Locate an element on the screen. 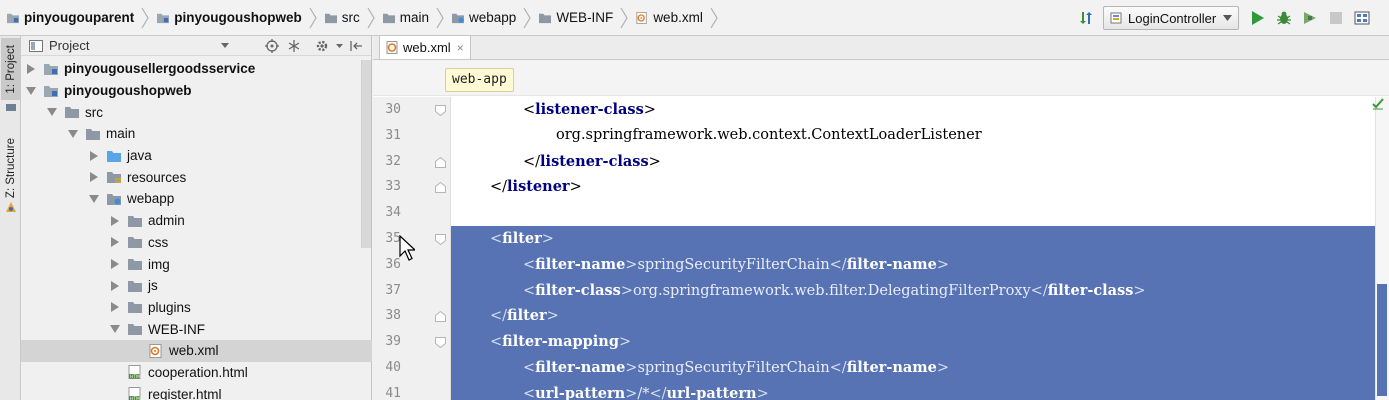 The image size is (1389, 400). tree-item: web.xml is located at coordinates (196, 350).